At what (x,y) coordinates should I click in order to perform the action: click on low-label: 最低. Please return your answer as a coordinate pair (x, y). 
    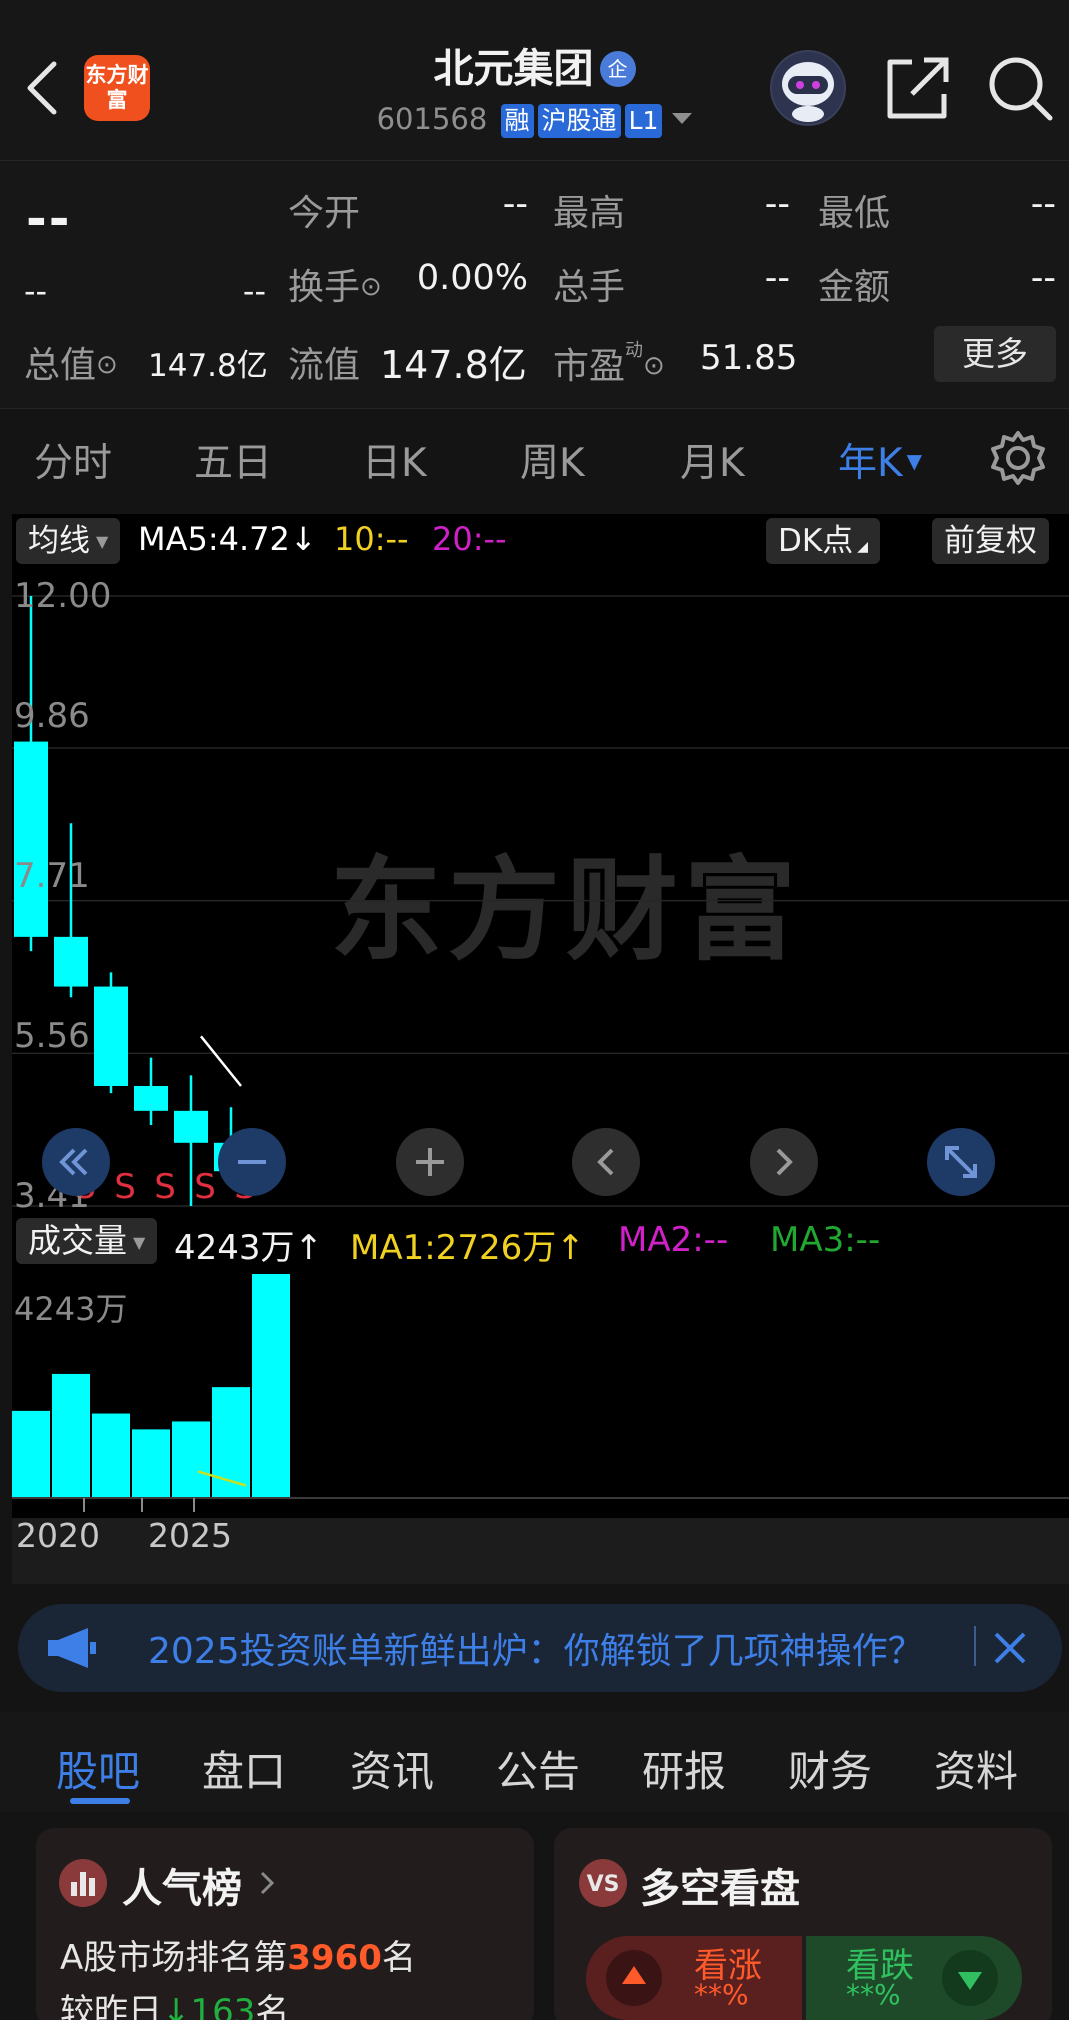
    Looking at the image, I should click on (854, 213).